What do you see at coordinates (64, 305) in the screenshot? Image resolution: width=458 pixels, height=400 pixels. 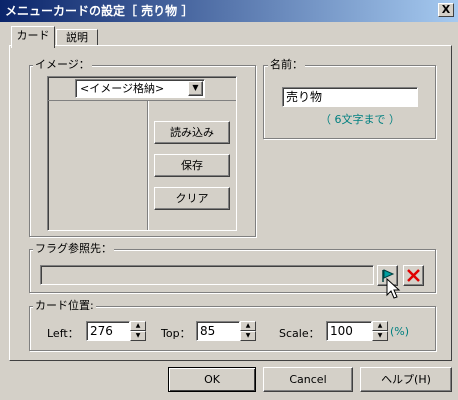 I see `position-group-label: カード位置:` at bounding box center [64, 305].